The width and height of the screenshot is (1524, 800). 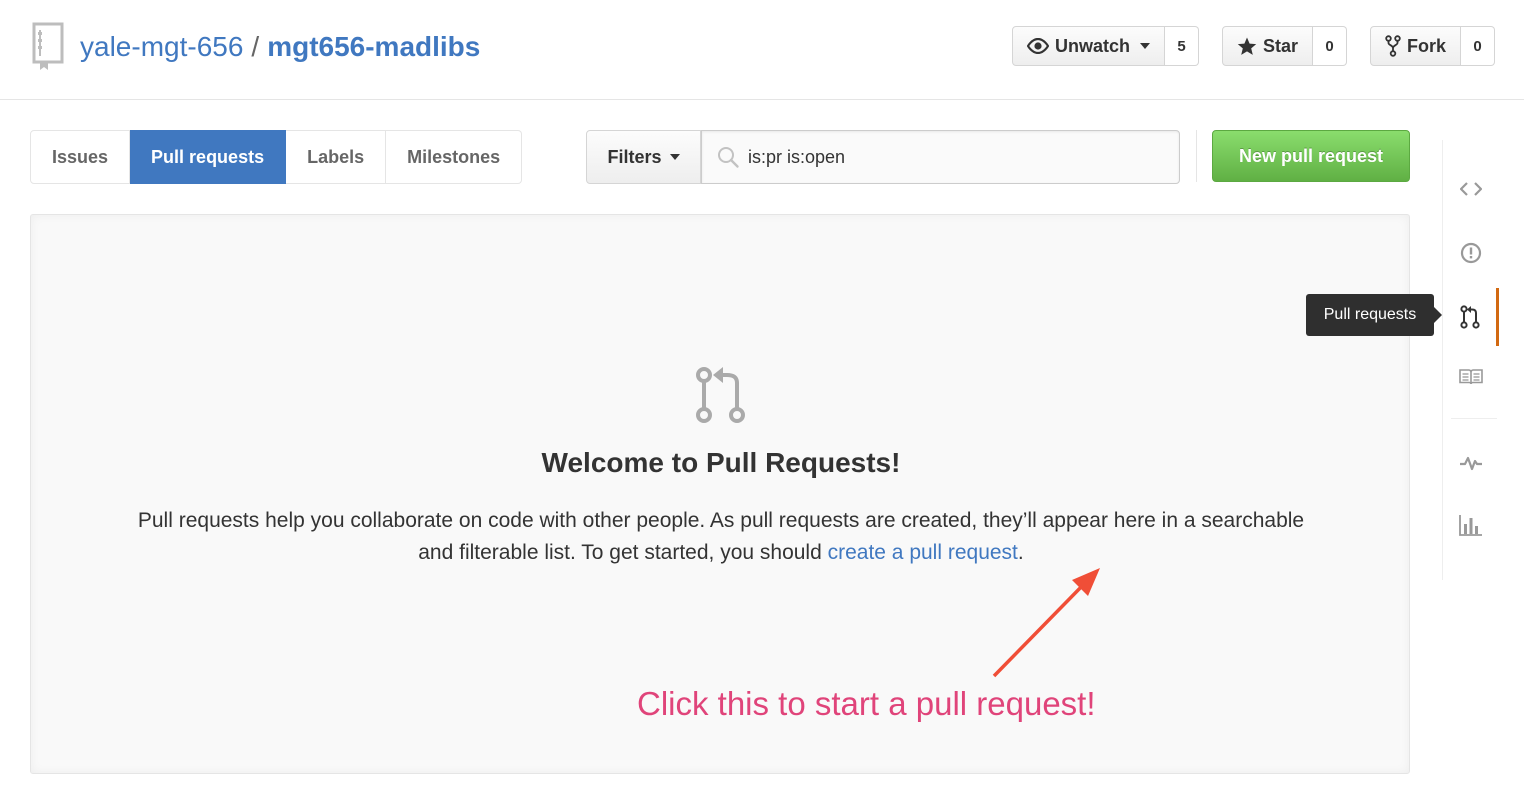 I want to click on star-button: Star, so click(x=1268, y=46).